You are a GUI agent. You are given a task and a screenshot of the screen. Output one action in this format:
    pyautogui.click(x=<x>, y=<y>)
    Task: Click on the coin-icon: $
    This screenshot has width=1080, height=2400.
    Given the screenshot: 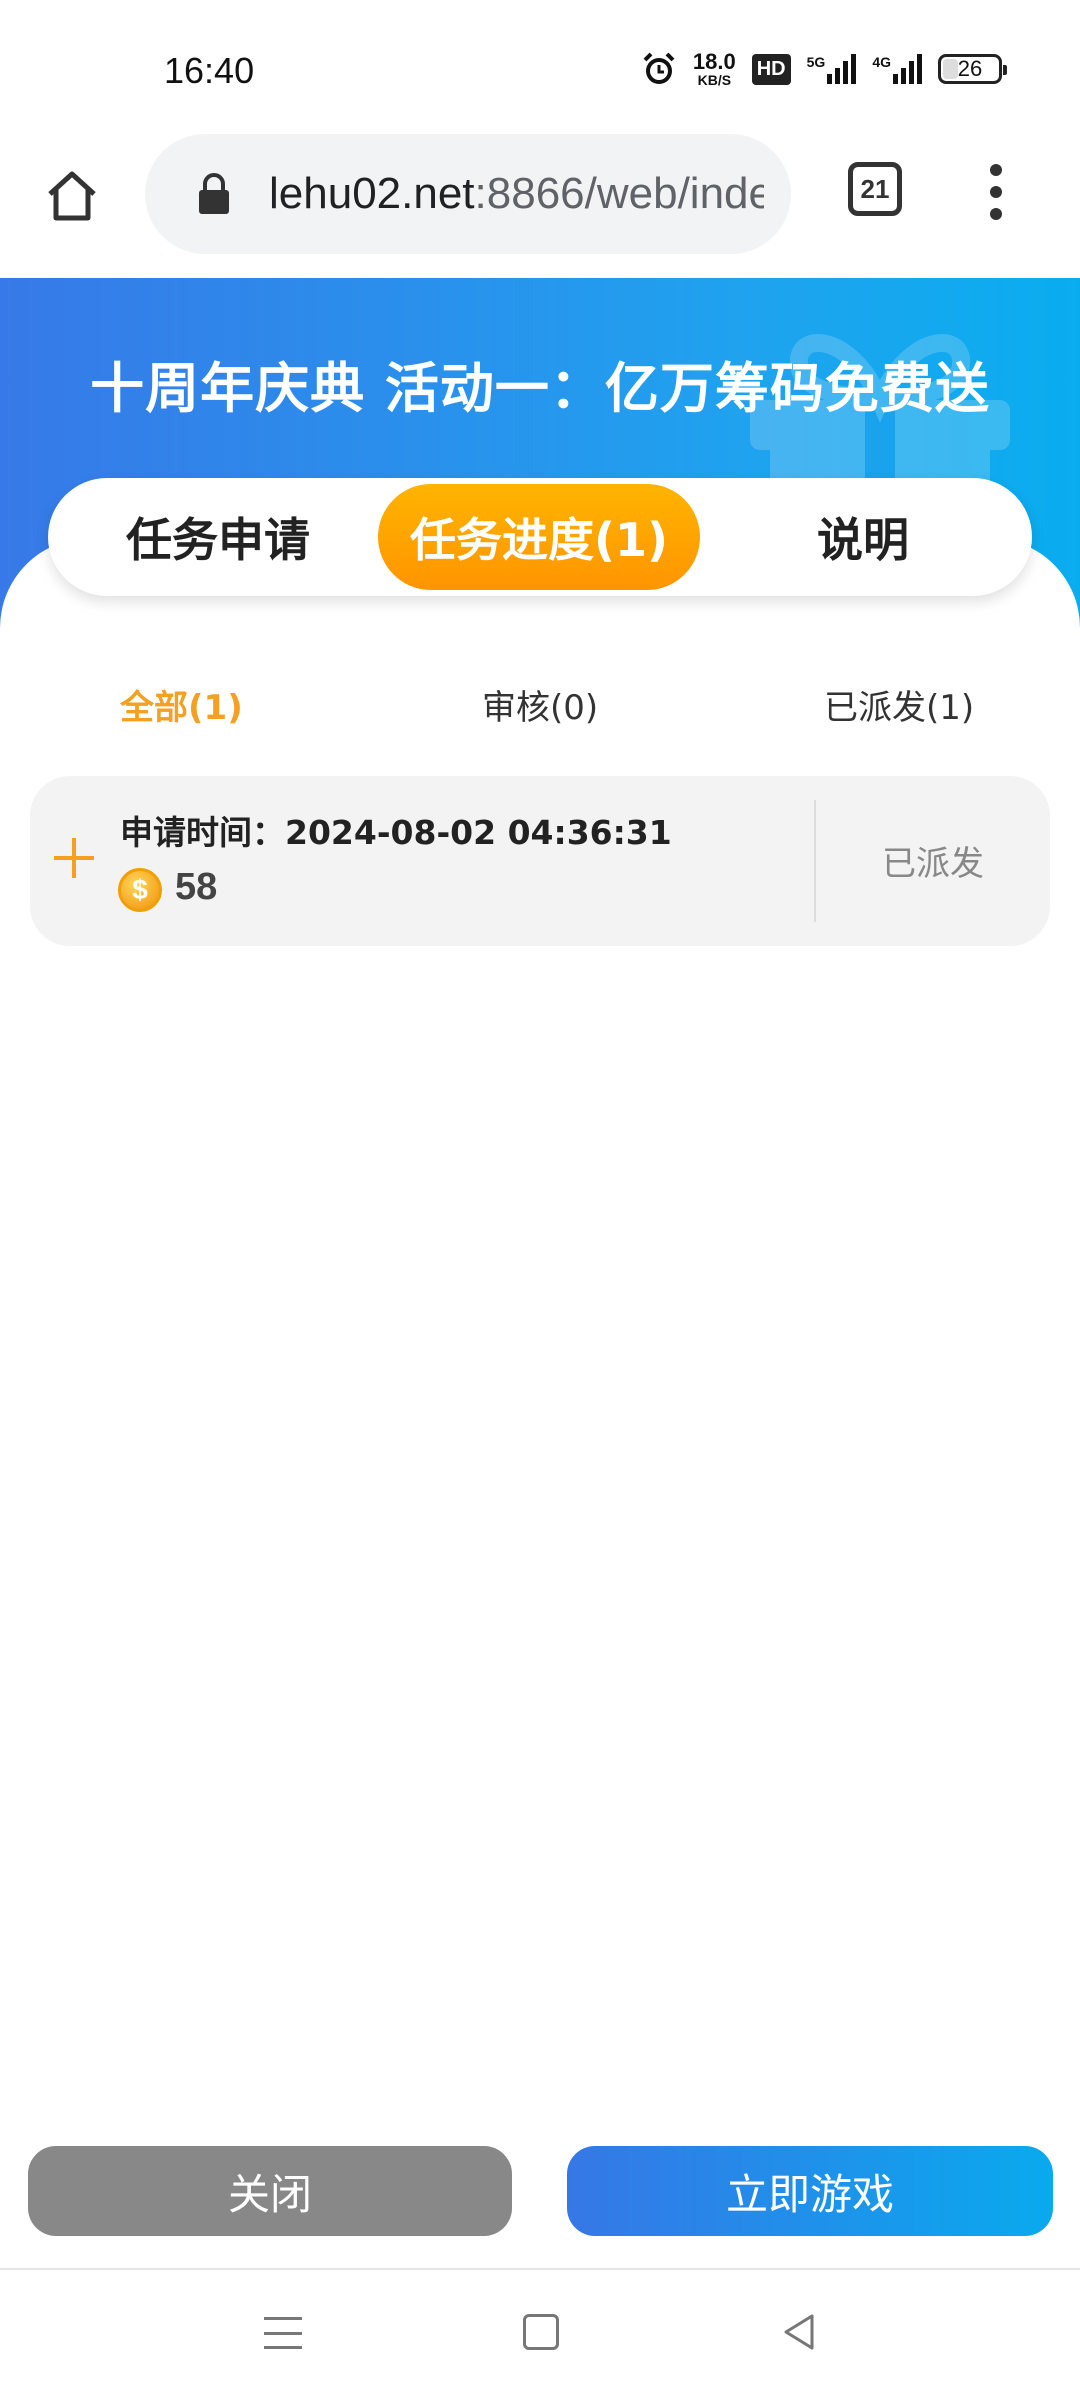 What is the action you would take?
    pyautogui.click(x=140, y=890)
    